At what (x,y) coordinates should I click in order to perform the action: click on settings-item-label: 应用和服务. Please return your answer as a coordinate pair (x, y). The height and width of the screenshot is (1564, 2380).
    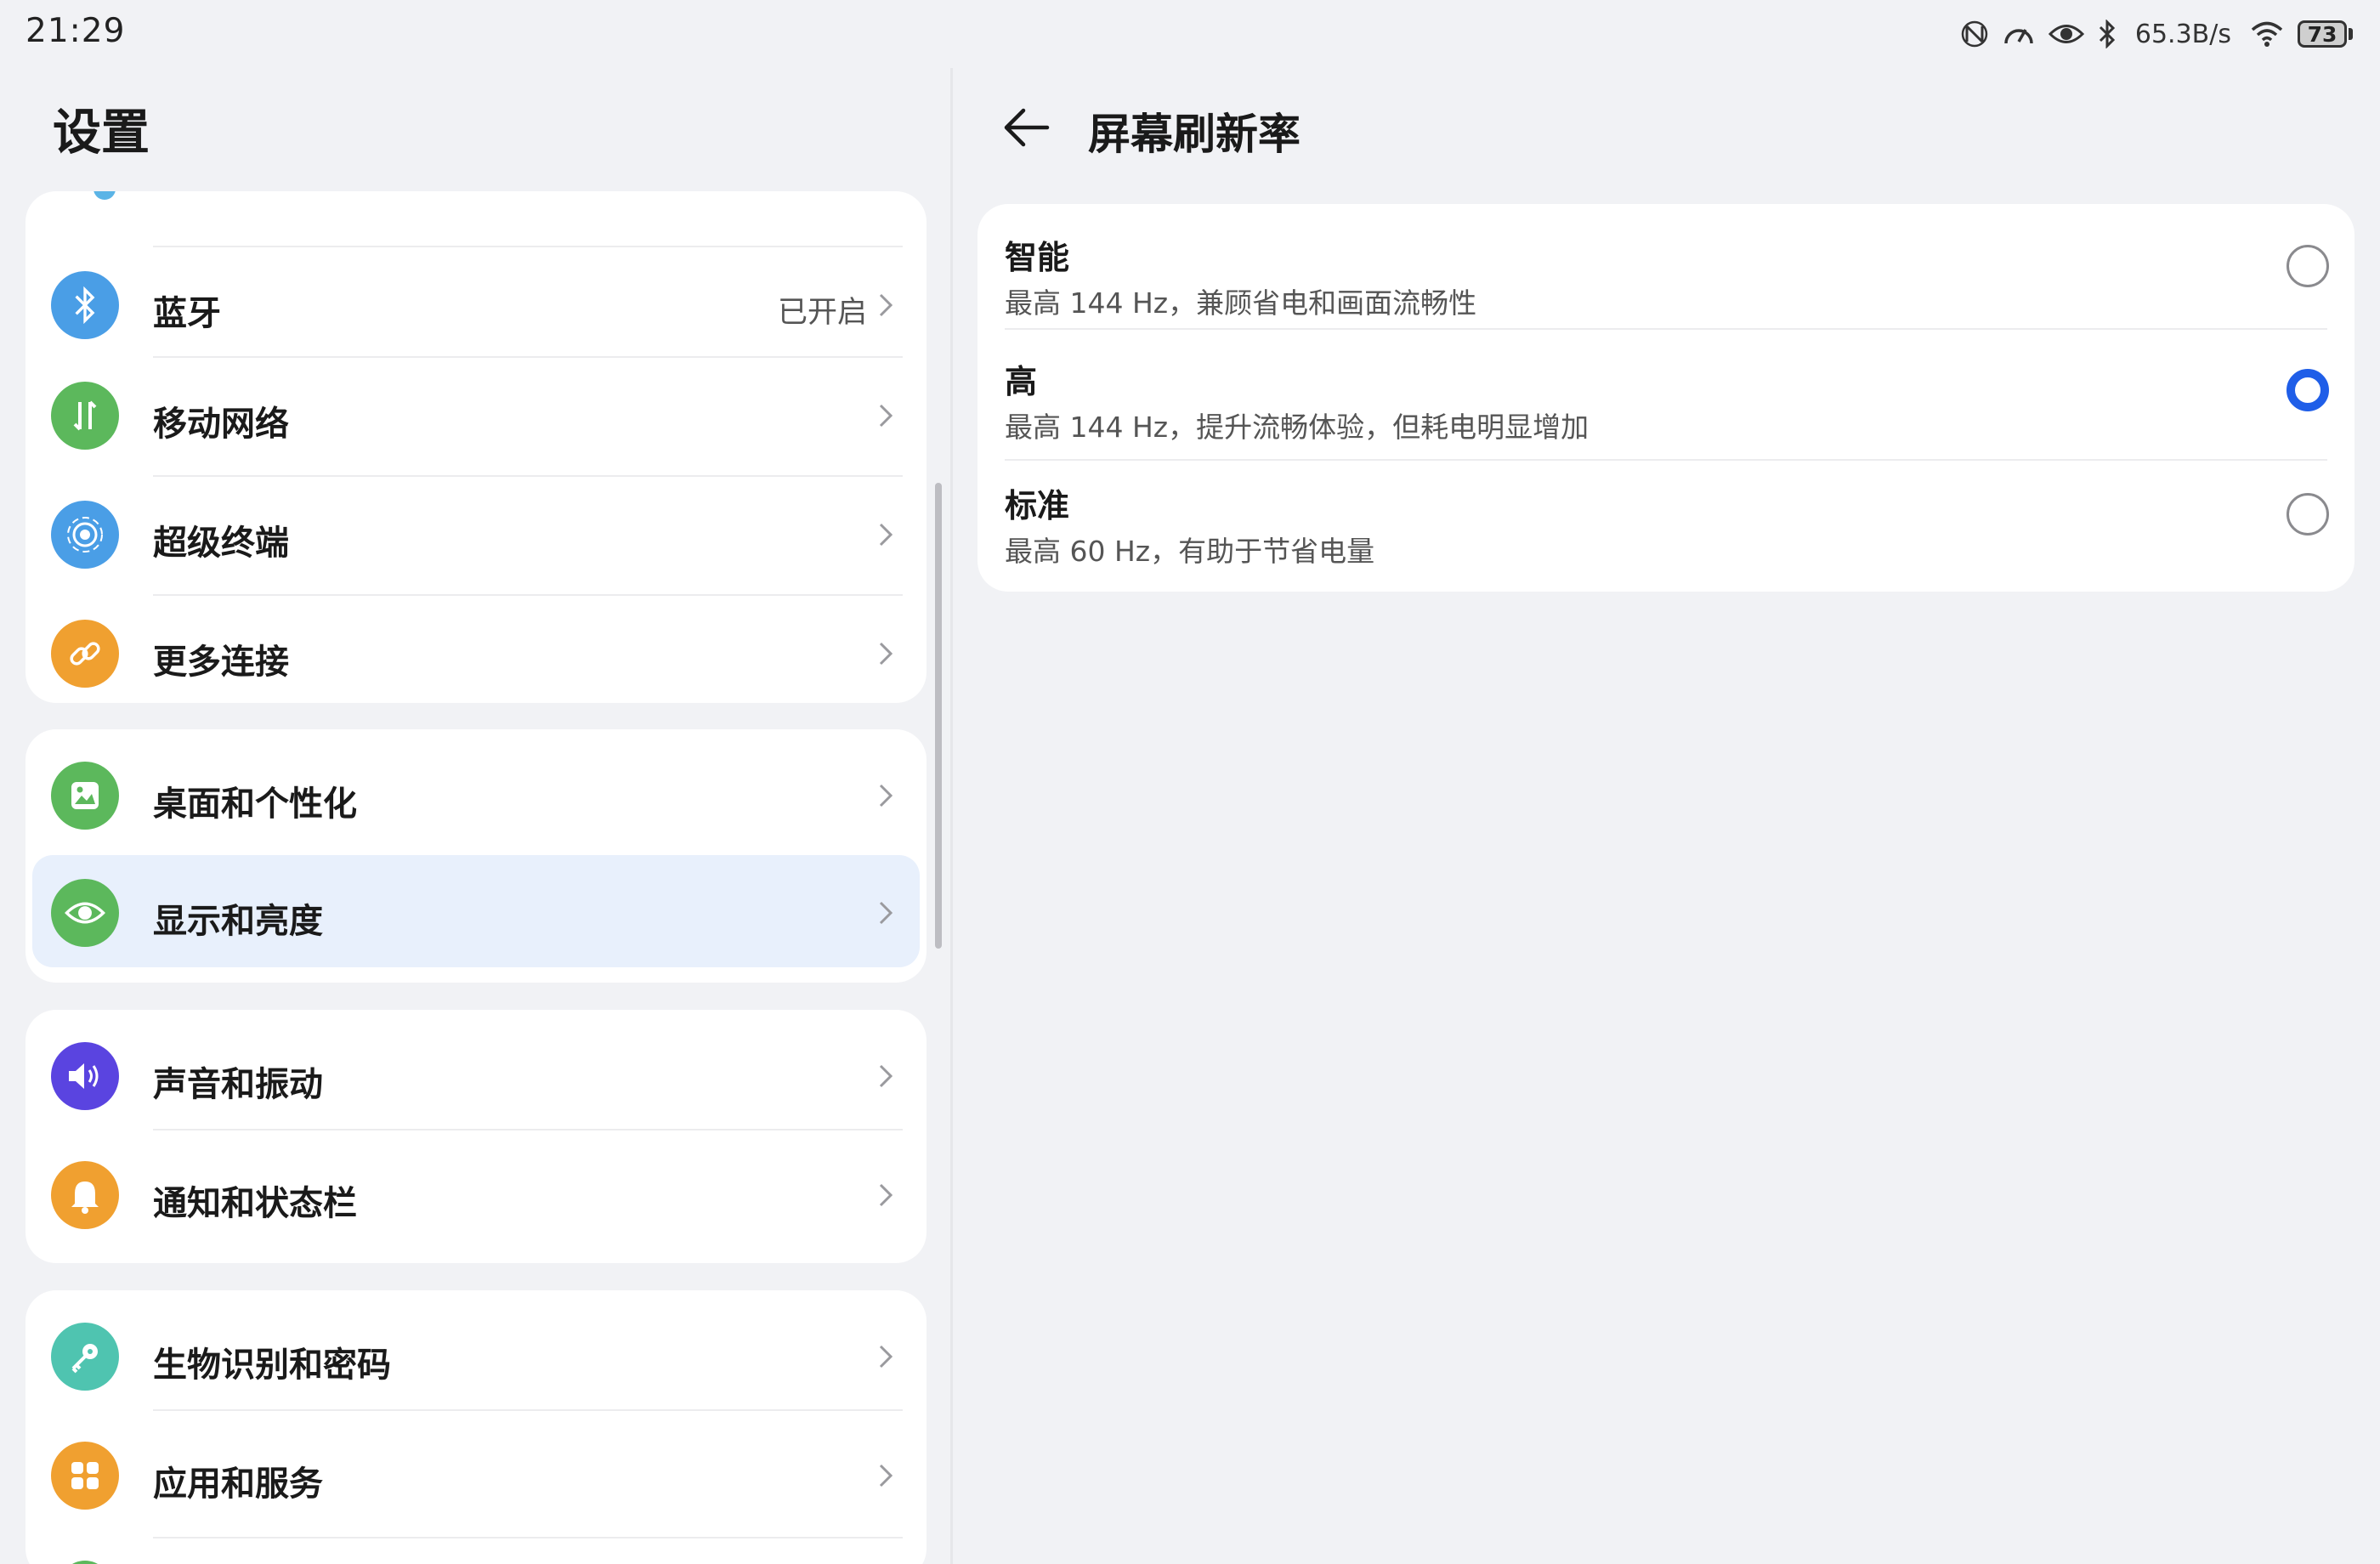
    Looking at the image, I should click on (238, 1484).